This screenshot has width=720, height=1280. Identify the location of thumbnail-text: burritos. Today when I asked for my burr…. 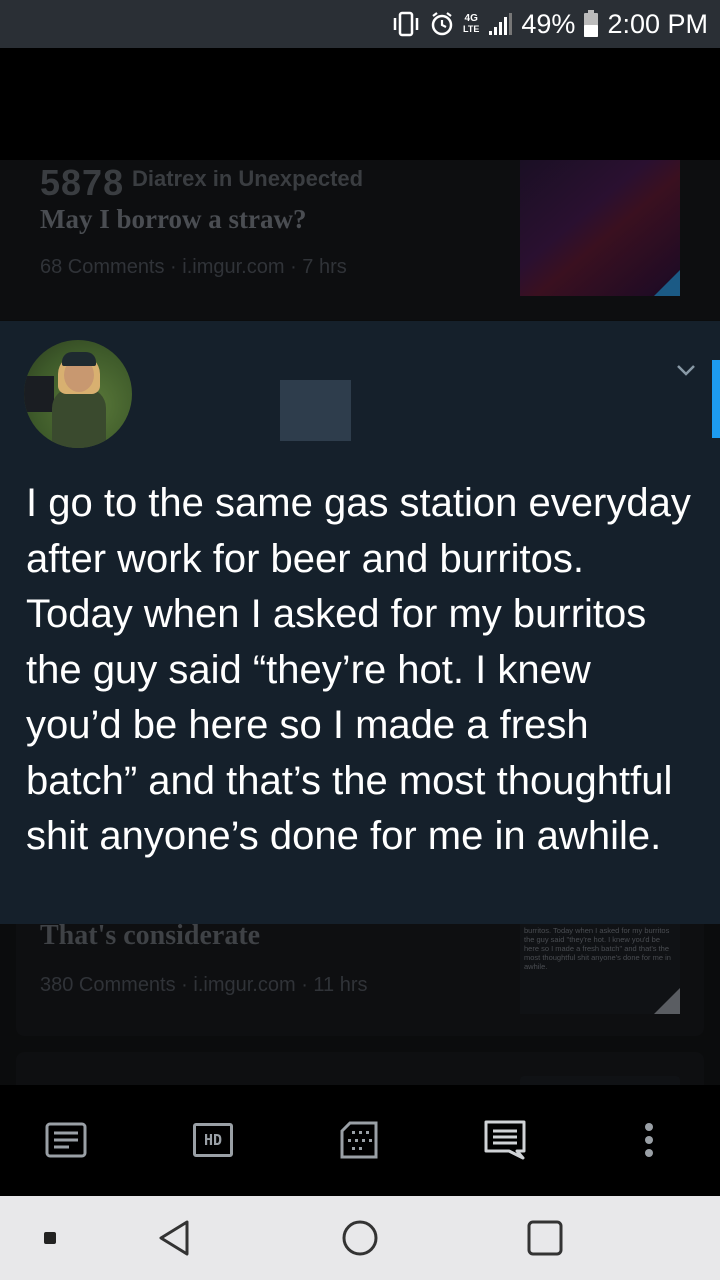
(597, 948).